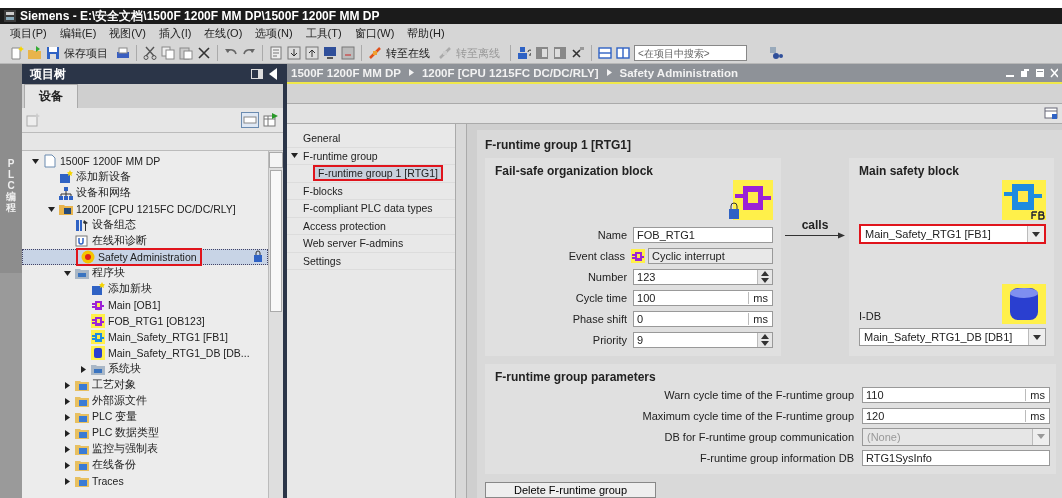 The height and width of the screenshot is (498, 1062). What do you see at coordinates (145, 321) in the screenshot?
I see `tree-item: FOB_RTG1 [OB123]` at bounding box center [145, 321].